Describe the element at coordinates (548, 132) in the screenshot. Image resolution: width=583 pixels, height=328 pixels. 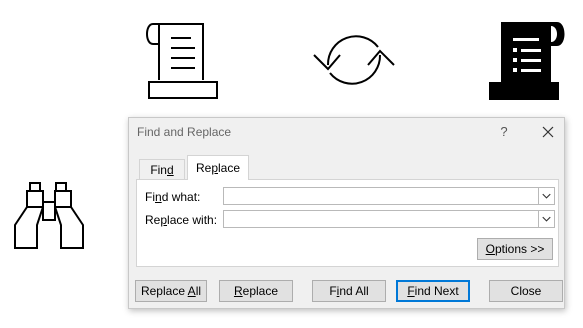
I see `close-icon` at that location.